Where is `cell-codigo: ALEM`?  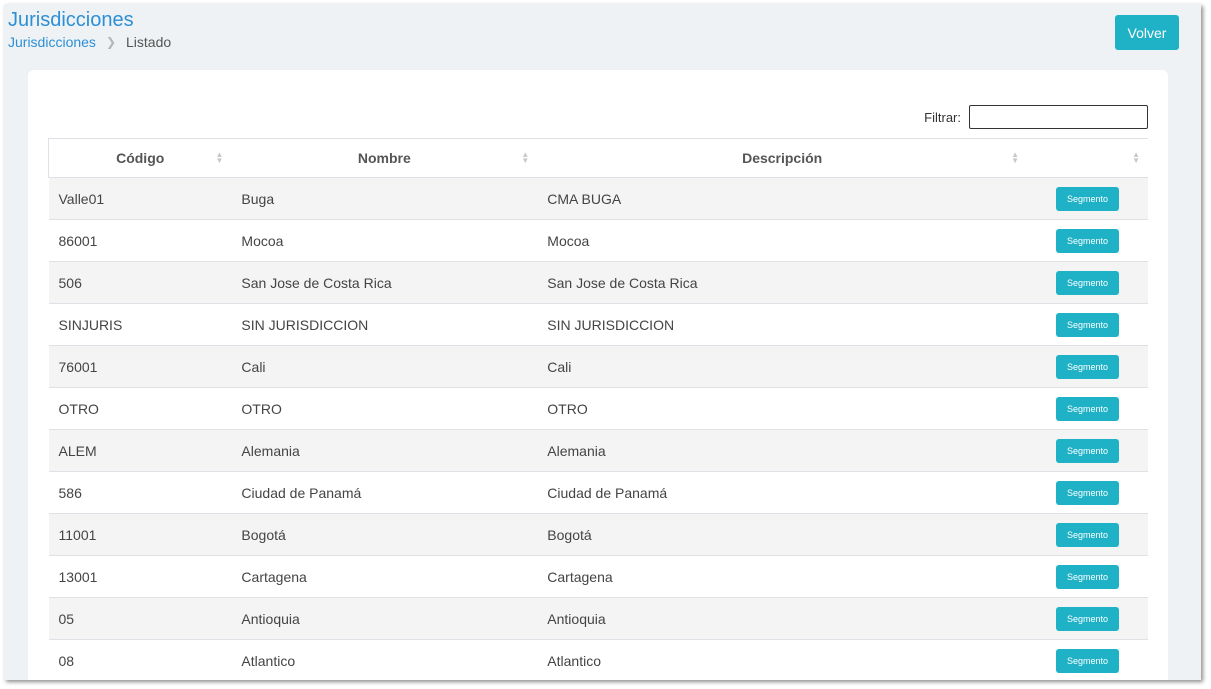 cell-codigo: ALEM is located at coordinates (140, 450).